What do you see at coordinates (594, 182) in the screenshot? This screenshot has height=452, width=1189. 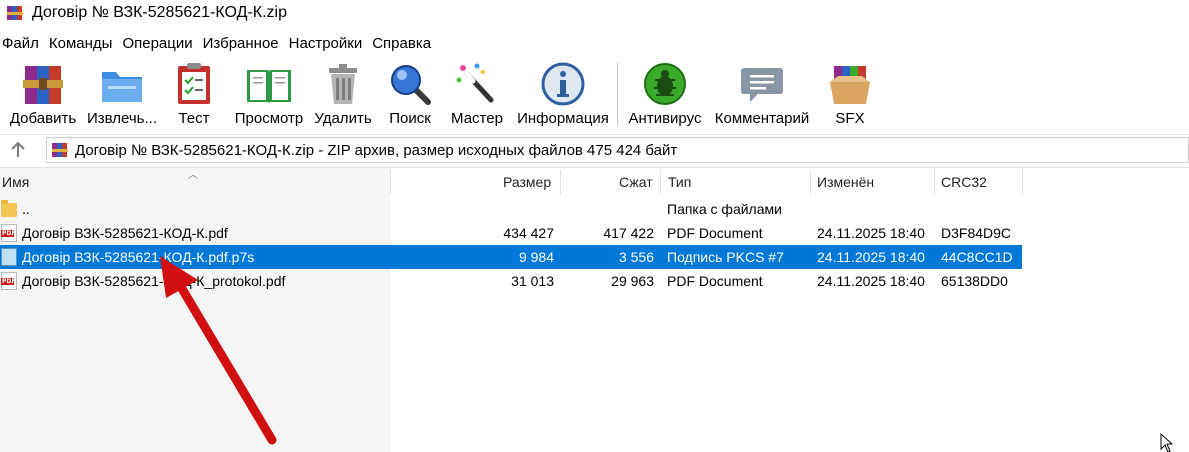 I see `list-header: ︿ Имя Размер Сжат Тип Изменён CRC32` at bounding box center [594, 182].